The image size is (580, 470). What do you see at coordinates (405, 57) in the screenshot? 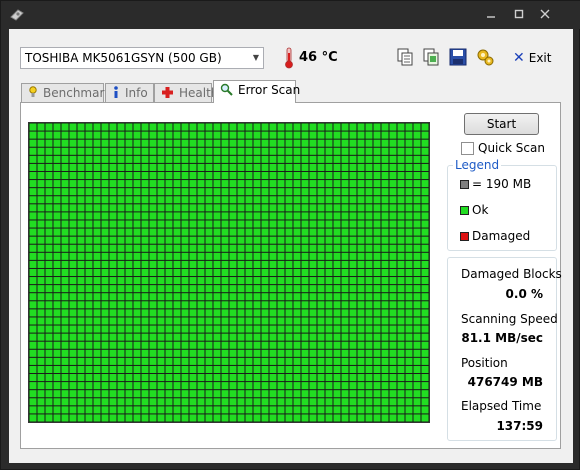
I see `copy-info-icon` at bounding box center [405, 57].